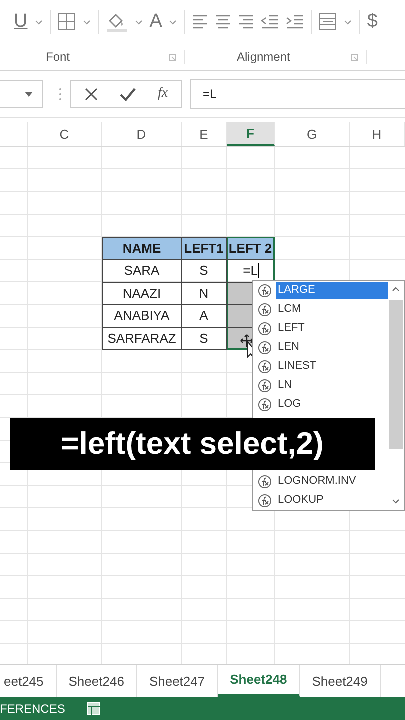  What do you see at coordinates (142, 248) in the screenshot?
I see `table-header-cell: NAME` at bounding box center [142, 248].